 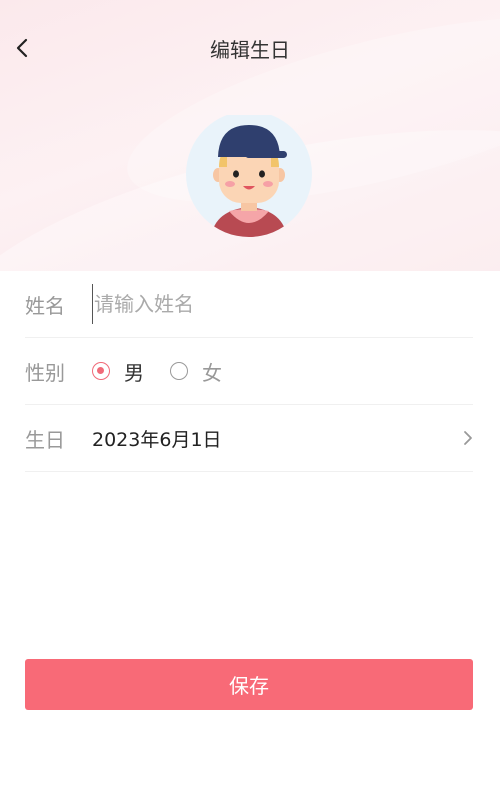 What do you see at coordinates (45, 305) in the screenshot?
I see `name-label: 姓名` at bounding box center [45, 305].